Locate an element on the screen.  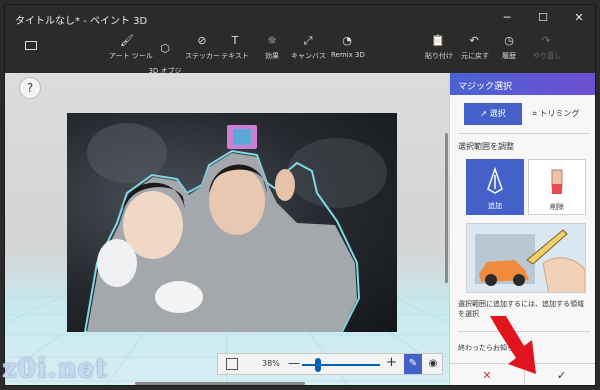
tab-select-label: 選択 is located at coordinates (497, 113).